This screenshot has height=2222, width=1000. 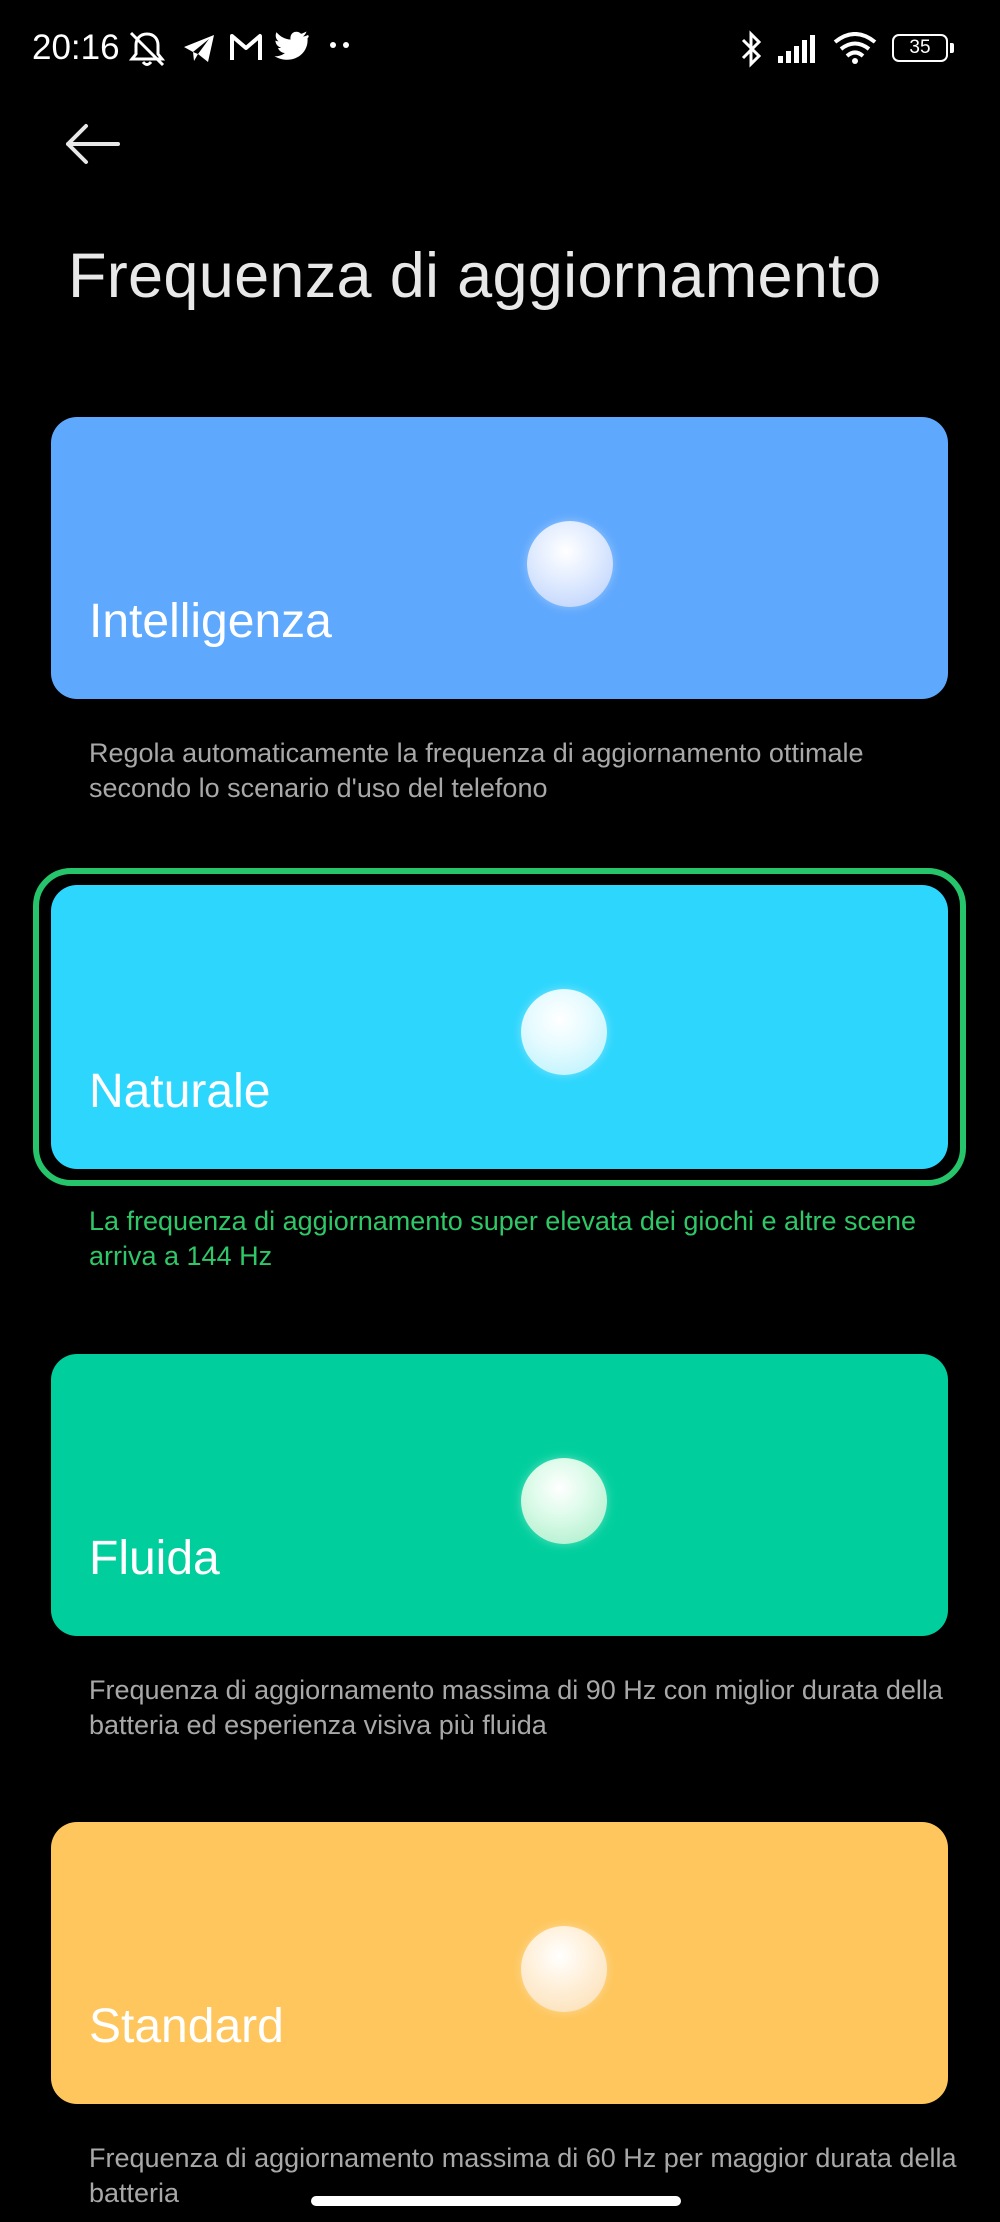 I want to click on twitter-icon, so click(x=292, y=46).